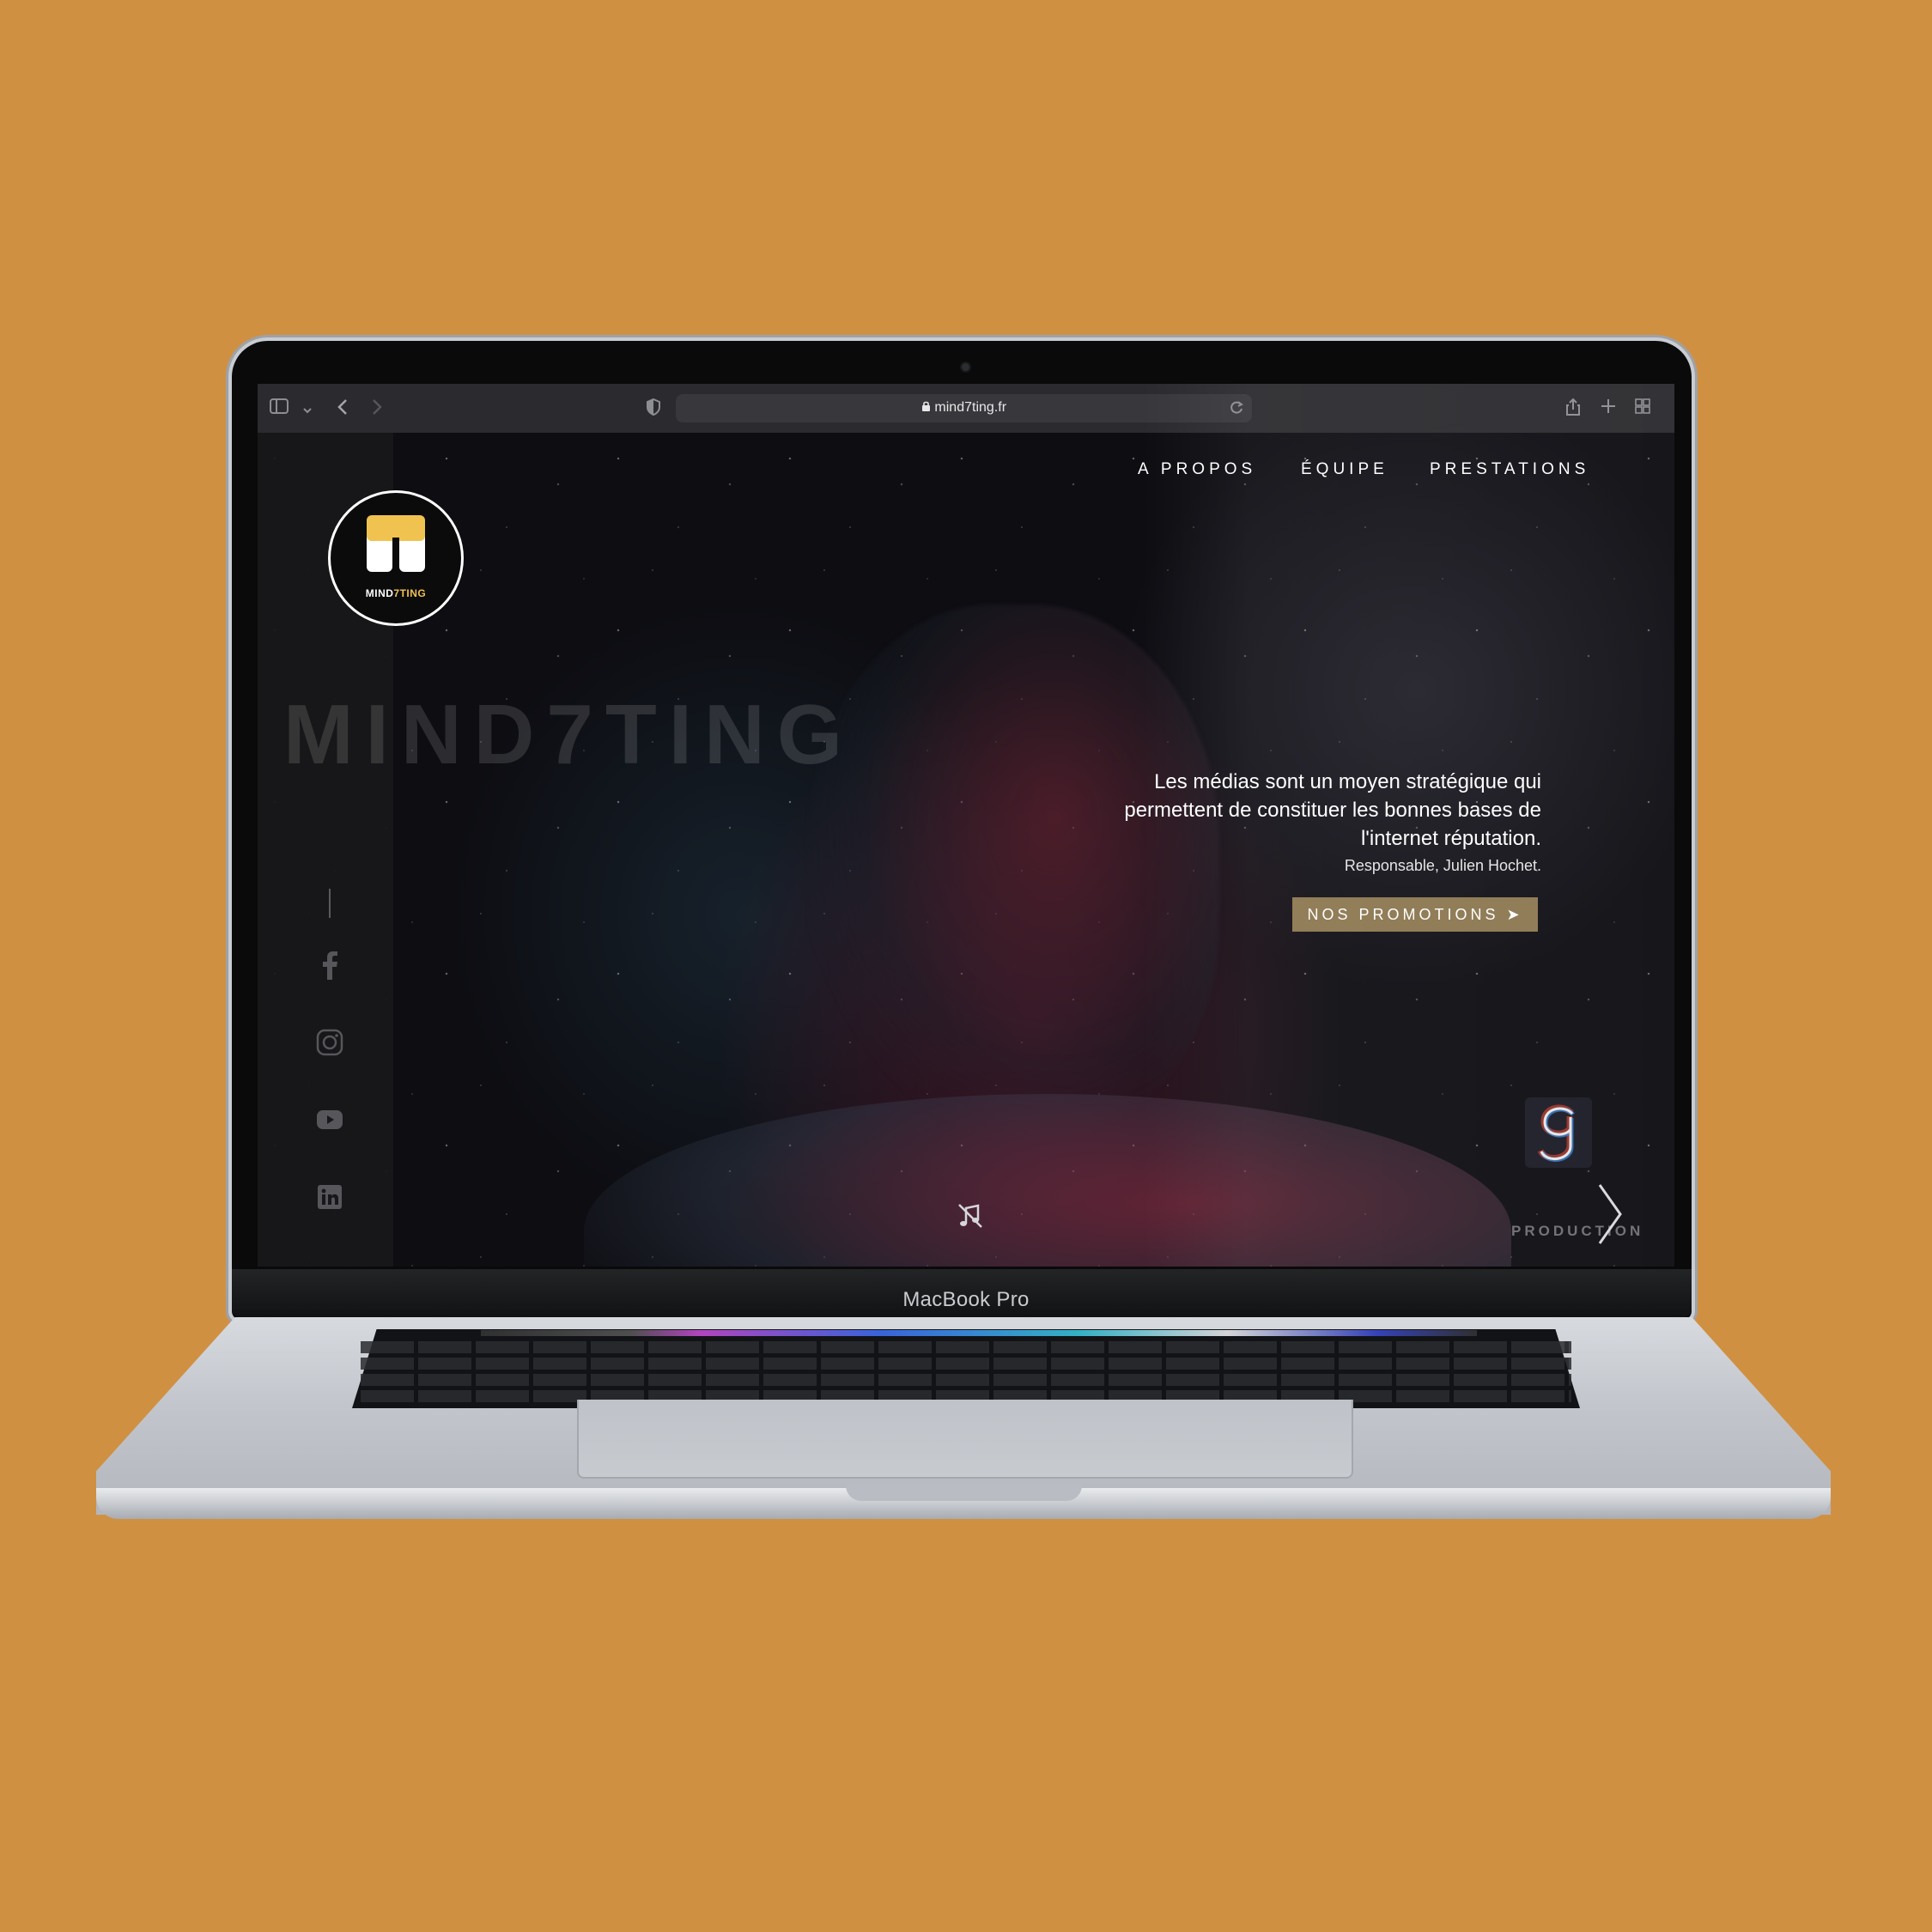 This screenshot has width=1932, height=1932. Describe the element at coordinates (396, 593) in the screenshot. I see `logo-text: MIND7TING` at that location.